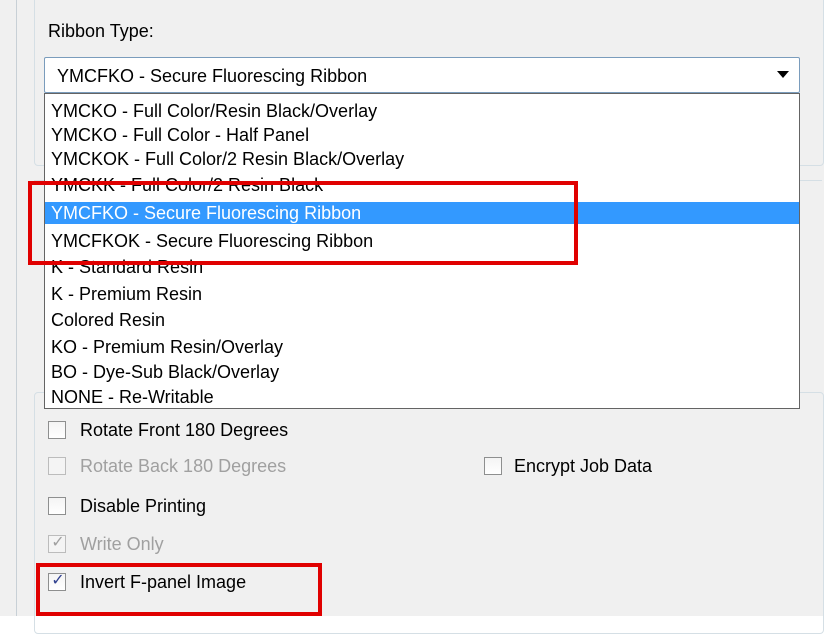  Describe the element at coordinates (422, 347) in the screenshot. I see `dropdown-option: KO - Premium Resin/Overlay` at that location.